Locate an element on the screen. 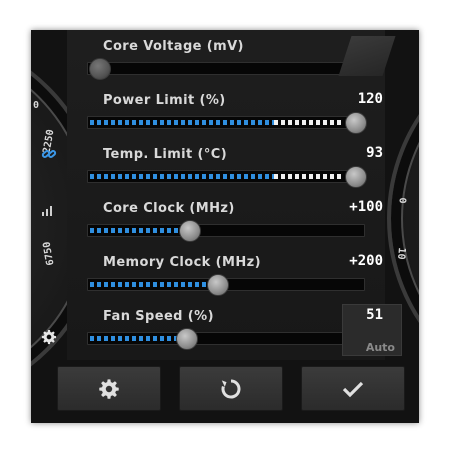  temp-limit-value: 93 is located at coordinates (374, 153).